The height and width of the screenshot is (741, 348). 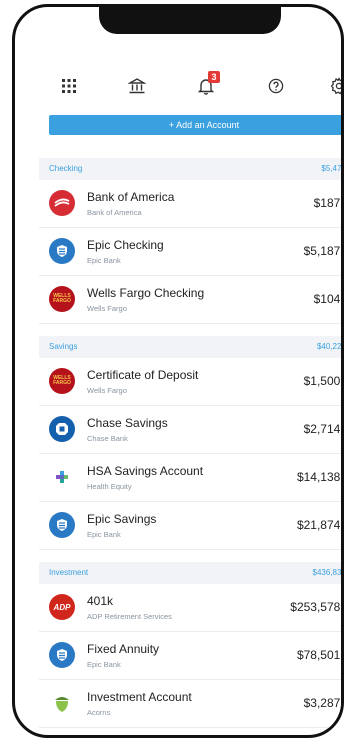 What do you see at coordinates (62, 477) in the screenshot?
I see `health-equity-logo-icon` at bounding box center [62, 477].